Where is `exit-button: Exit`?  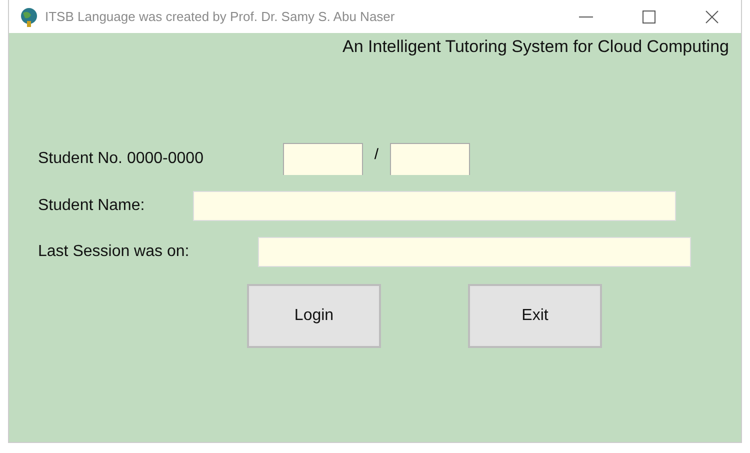 exit-button: Exit is located at coordinates (535, 316).